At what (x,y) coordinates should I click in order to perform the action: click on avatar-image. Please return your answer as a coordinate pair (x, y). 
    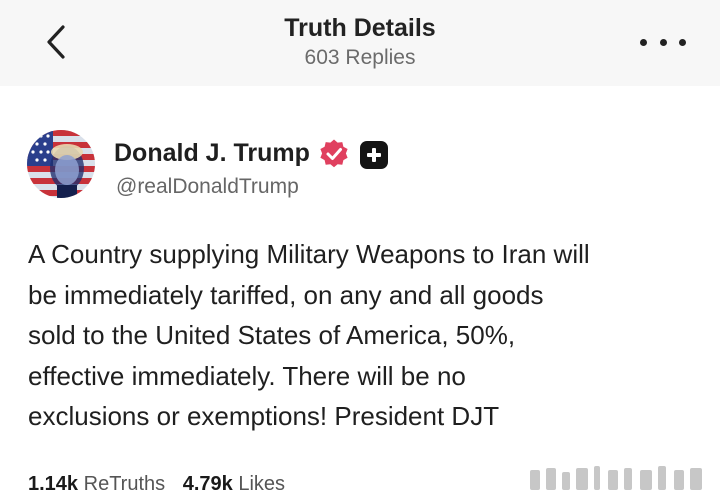
    Looking at the image, I should click on (61, 164).